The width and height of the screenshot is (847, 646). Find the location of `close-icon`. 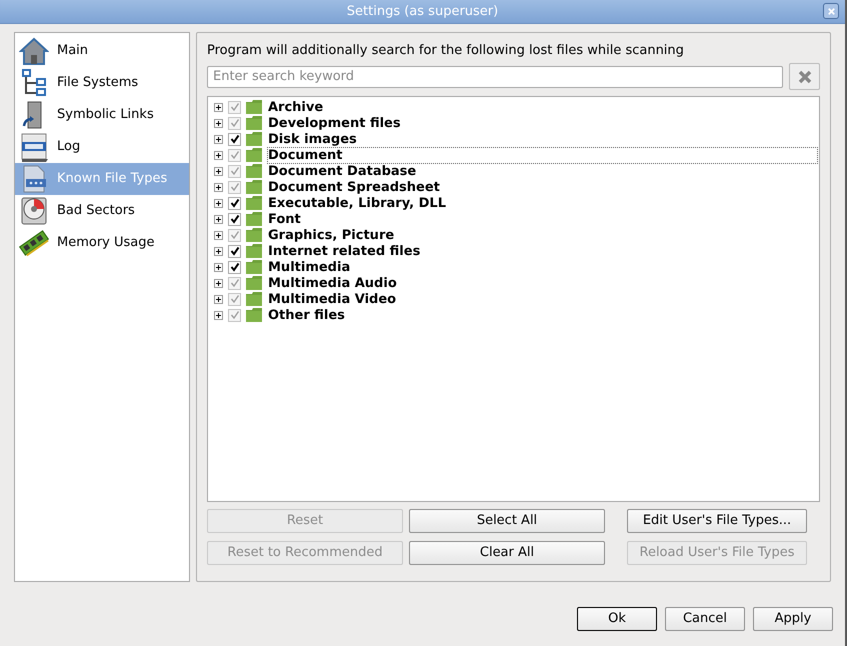

close-icon is located at coordinates (831, 11).